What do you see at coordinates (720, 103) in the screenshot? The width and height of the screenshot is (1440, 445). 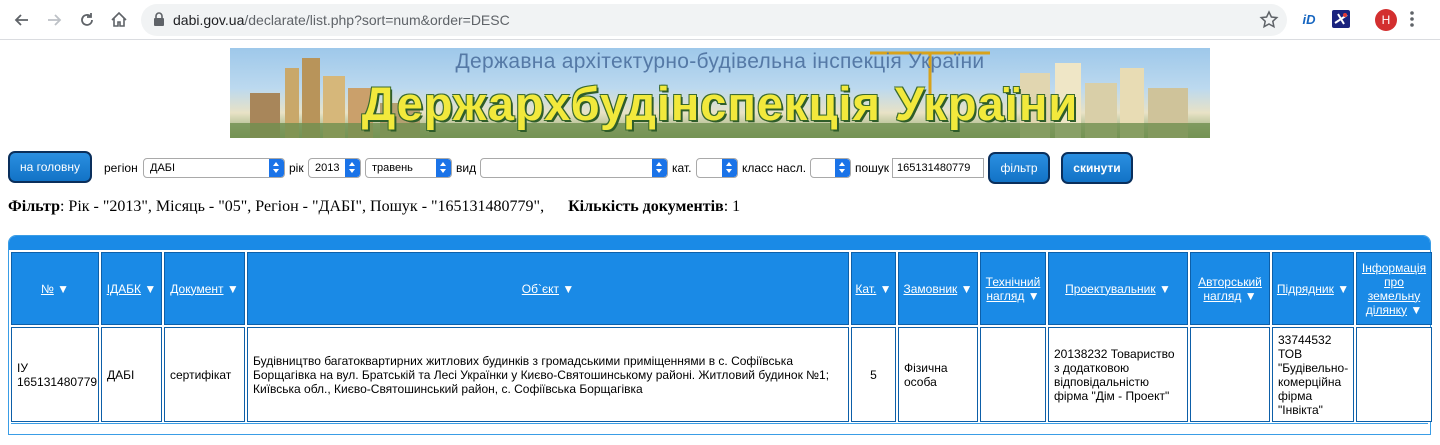 I see `banner-title: Держархбудінспекція України` at bounding box center [720, 103].